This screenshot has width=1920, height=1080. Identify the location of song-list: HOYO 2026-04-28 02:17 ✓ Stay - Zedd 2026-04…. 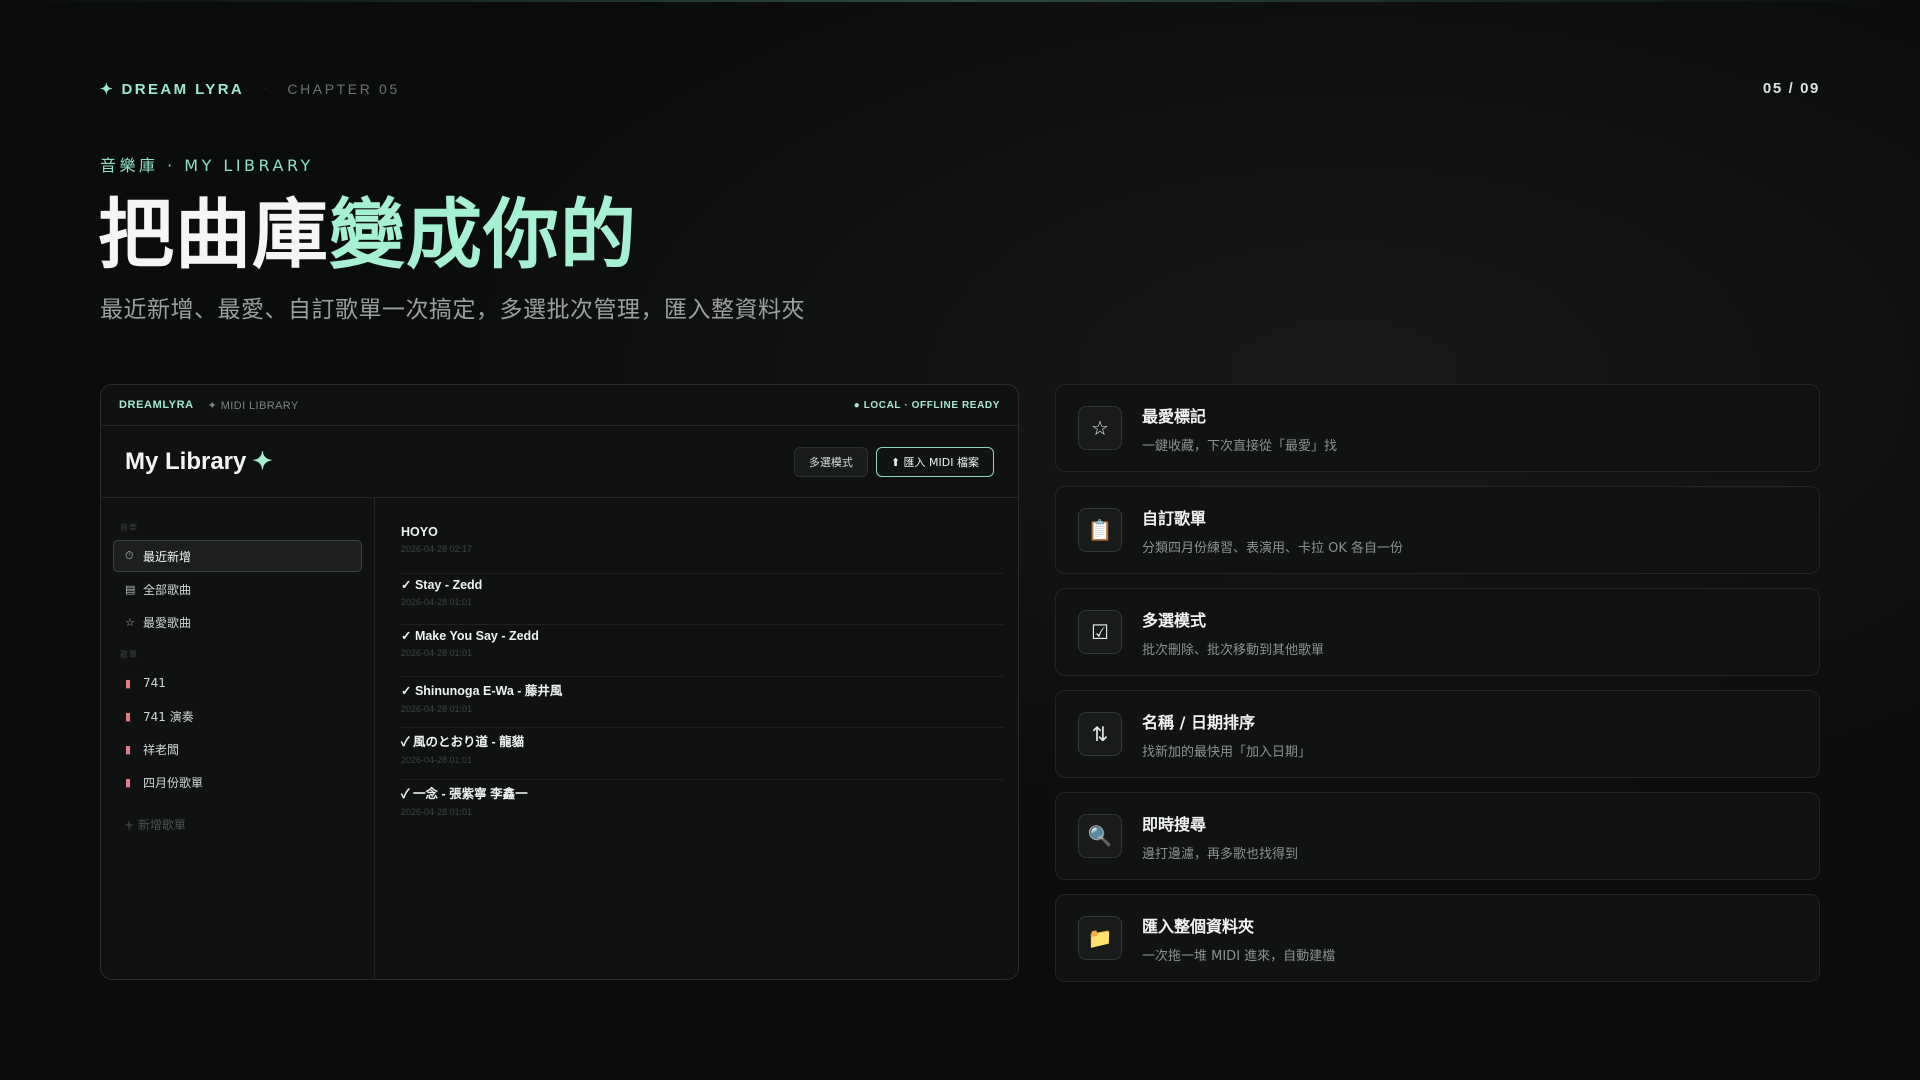
(696, 738).